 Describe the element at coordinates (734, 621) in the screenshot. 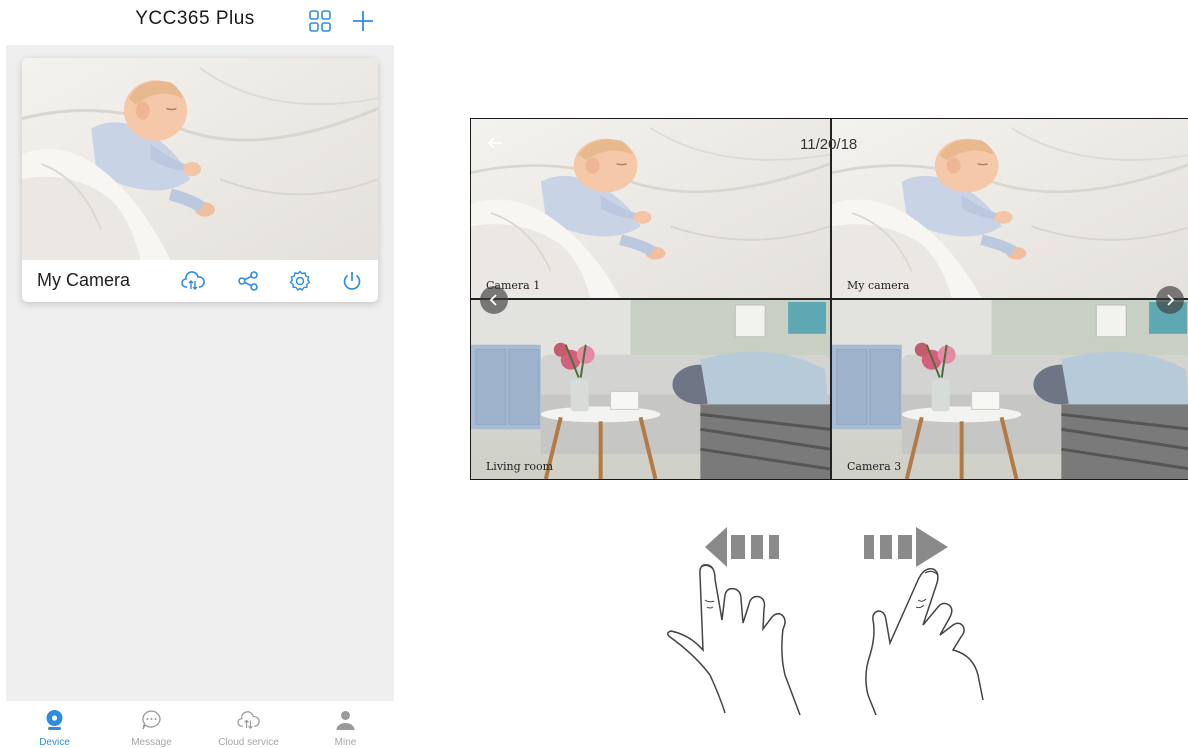

I see `swipe-left-hand-icon` at that location.